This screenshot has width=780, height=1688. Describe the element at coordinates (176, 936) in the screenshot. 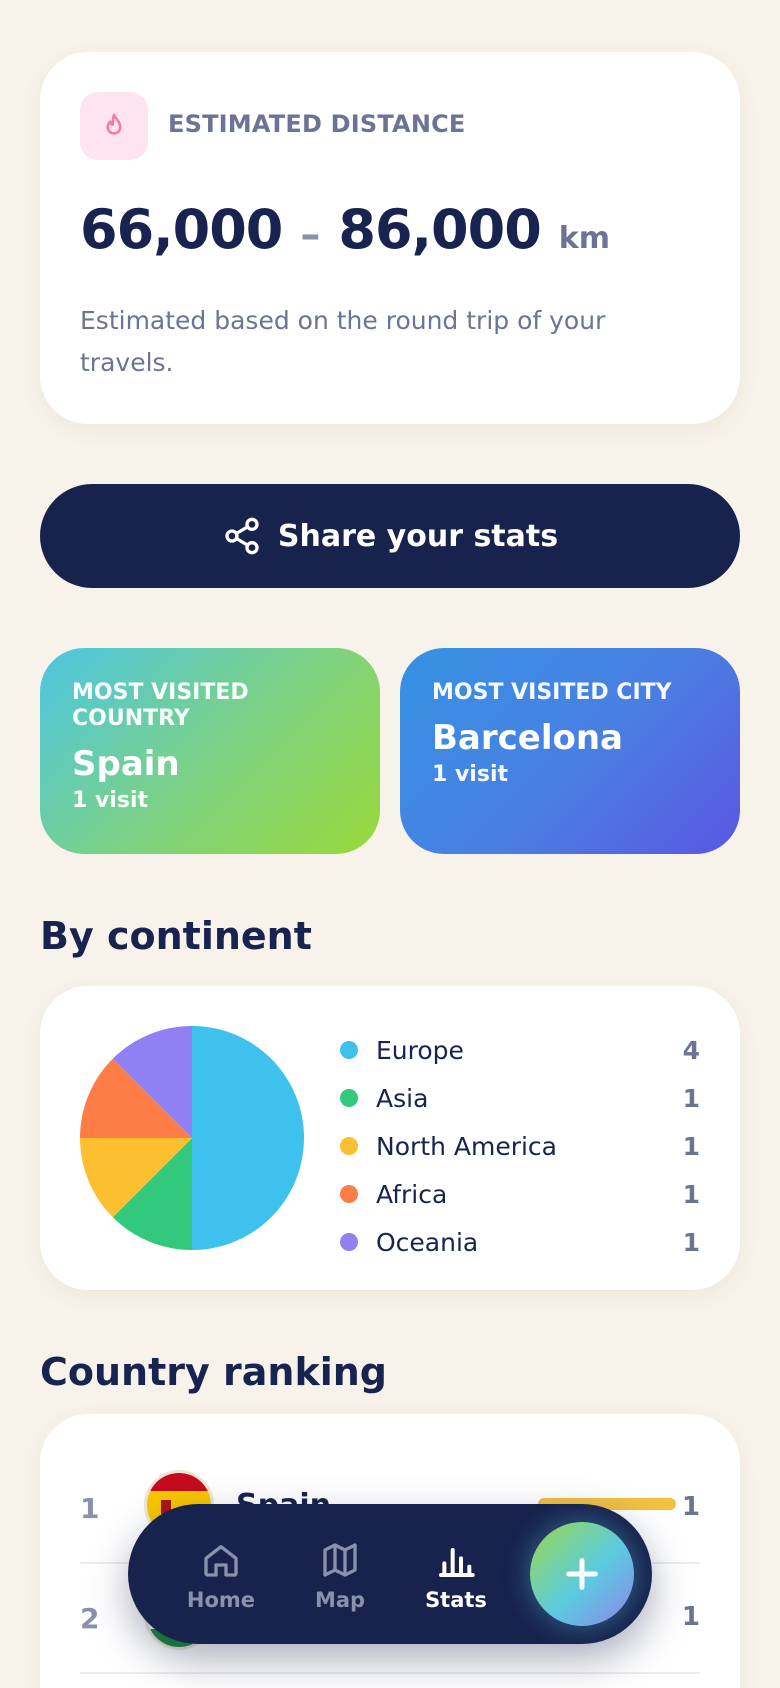

I see `by-continent-title: By continent` at that location.